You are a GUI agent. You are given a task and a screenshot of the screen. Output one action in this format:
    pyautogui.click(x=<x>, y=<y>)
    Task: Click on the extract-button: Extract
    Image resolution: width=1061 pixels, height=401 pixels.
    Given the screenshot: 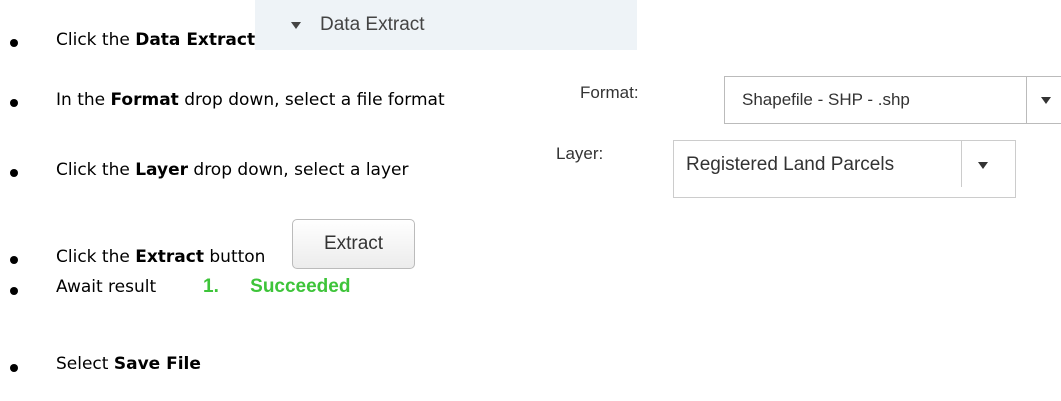 What is the action you would take?
    pyautogui.click(x=353, y=244)
    